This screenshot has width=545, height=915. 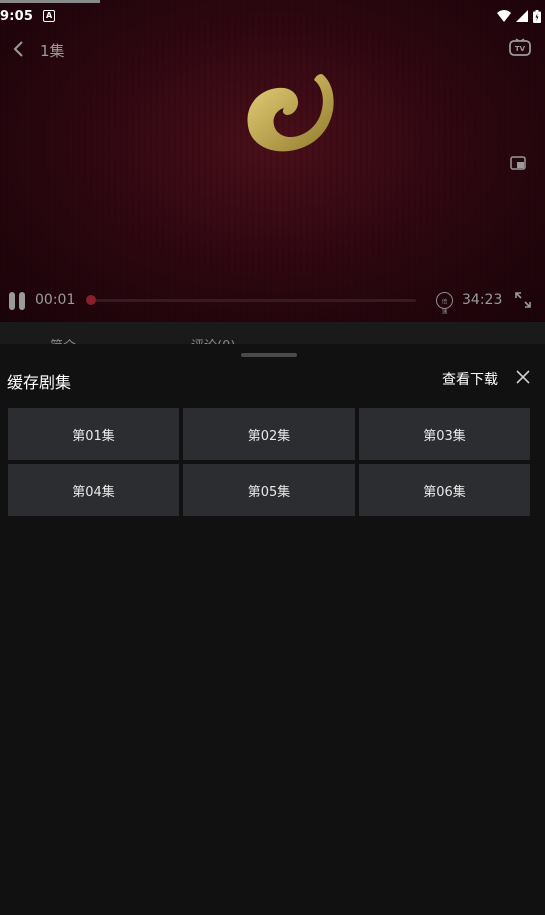 I want to click on tab-comments: 评论(0), so click(x=213, y=339).